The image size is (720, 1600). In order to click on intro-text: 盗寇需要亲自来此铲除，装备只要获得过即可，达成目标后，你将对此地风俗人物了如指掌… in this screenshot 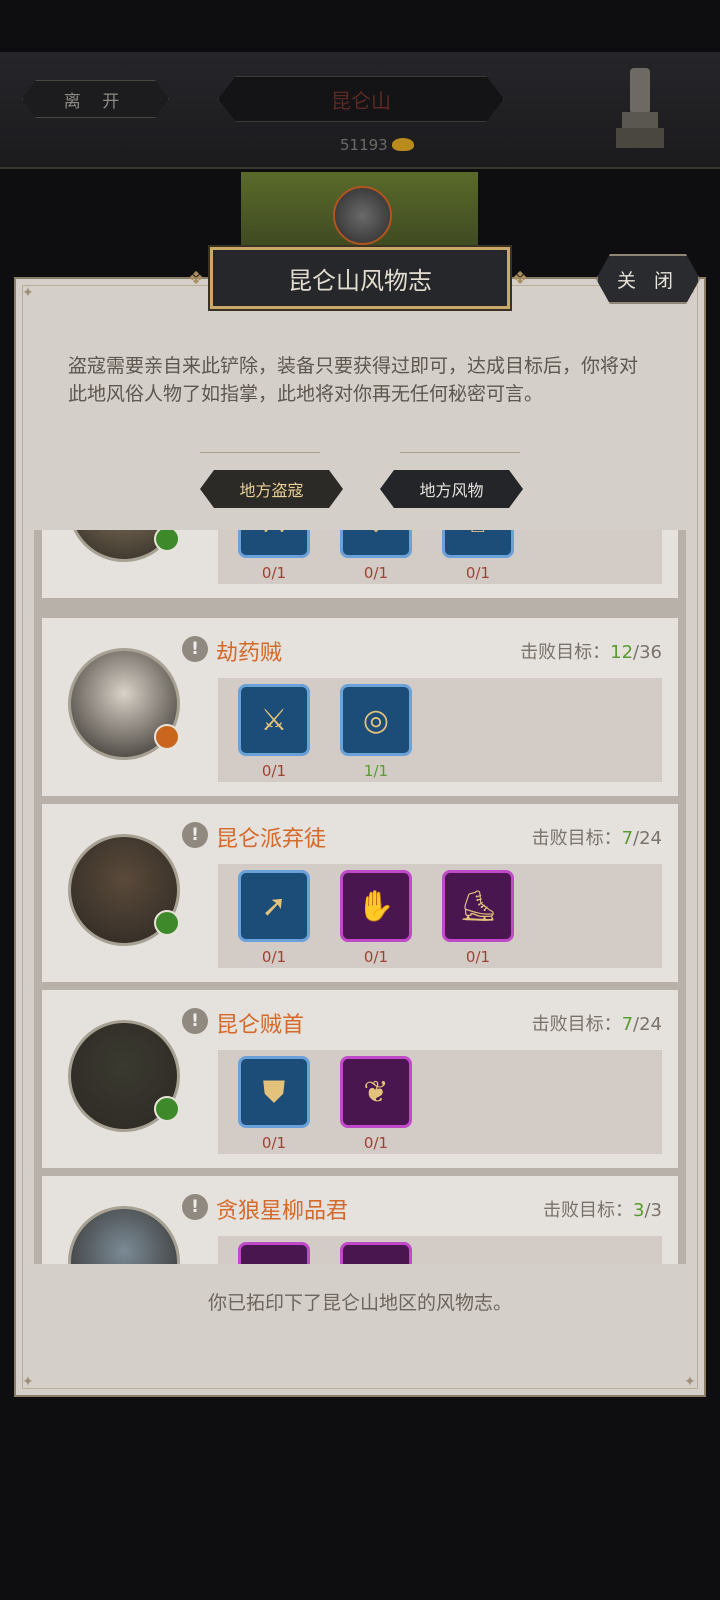, I will do `click(353, 380)`.